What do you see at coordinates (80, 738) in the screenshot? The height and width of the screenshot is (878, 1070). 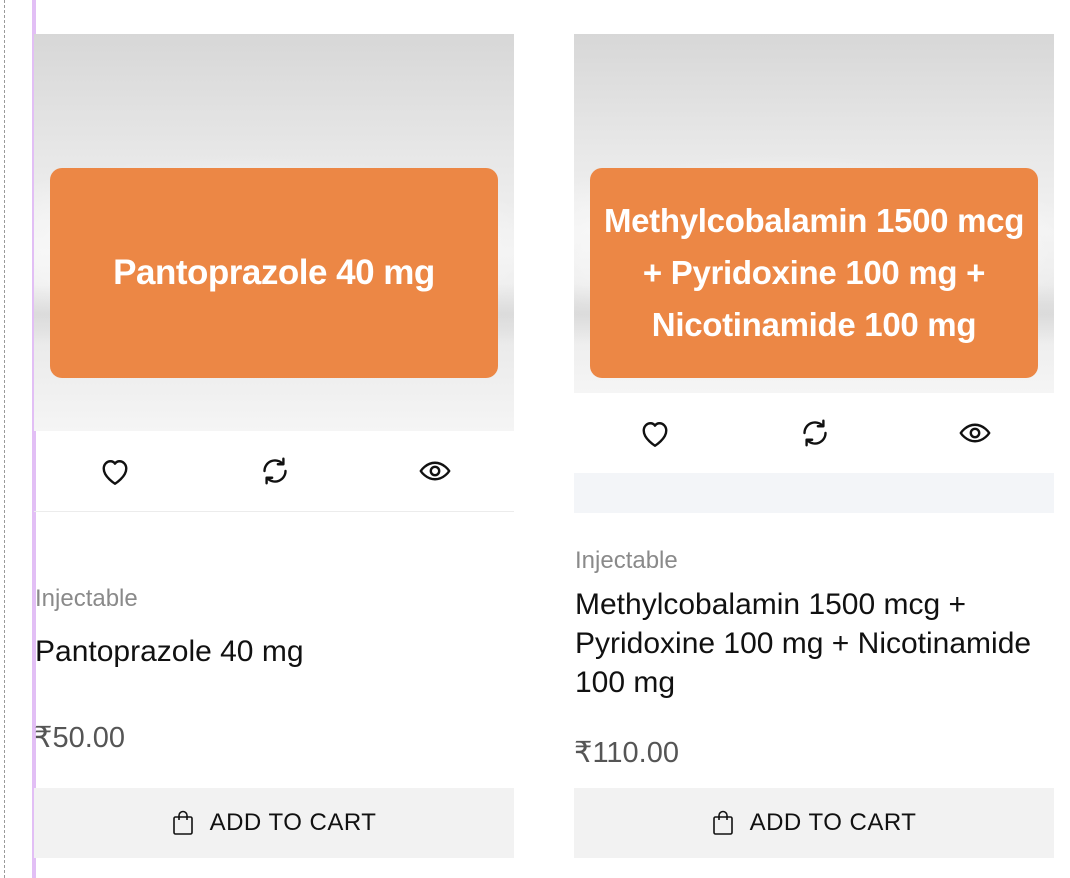 I see `product-price: ₹50.00` at bounding box center [80, 738].